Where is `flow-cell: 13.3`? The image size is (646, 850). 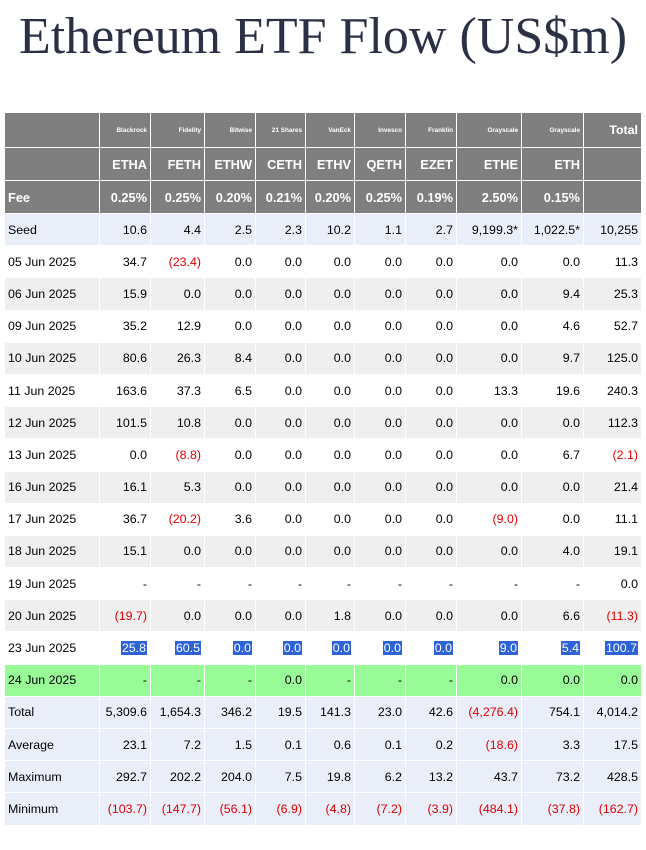
flow-cell: 13.3 is located at coordinates (489, 390).